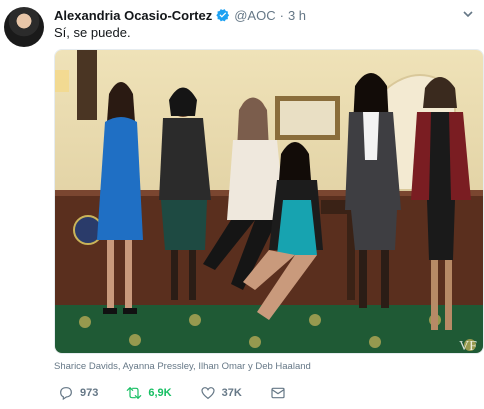 This screenshot has width=484, height=409. What do you see at coordinates (297, 15) in the screenshot?
I see `tweet-timestamp: 3 h` at bounding box center [297, 15].